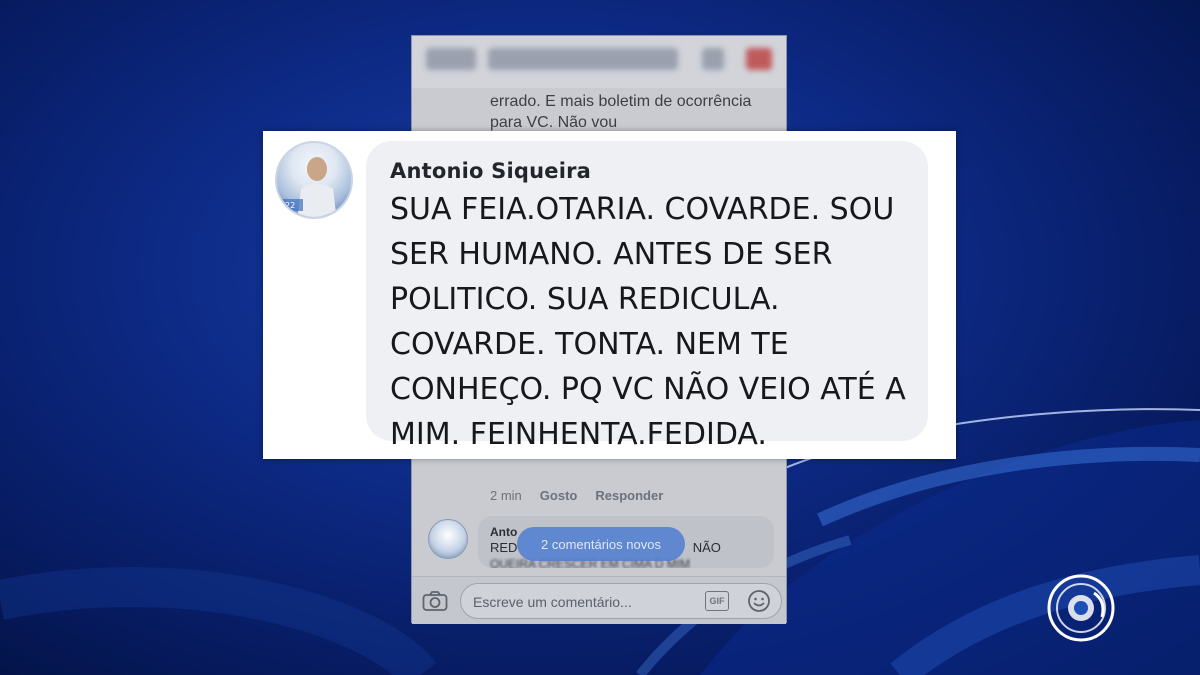  Describe the element at coordinates (506, 495) in the screenshot. I see `comment-time: 2 min` at that location.